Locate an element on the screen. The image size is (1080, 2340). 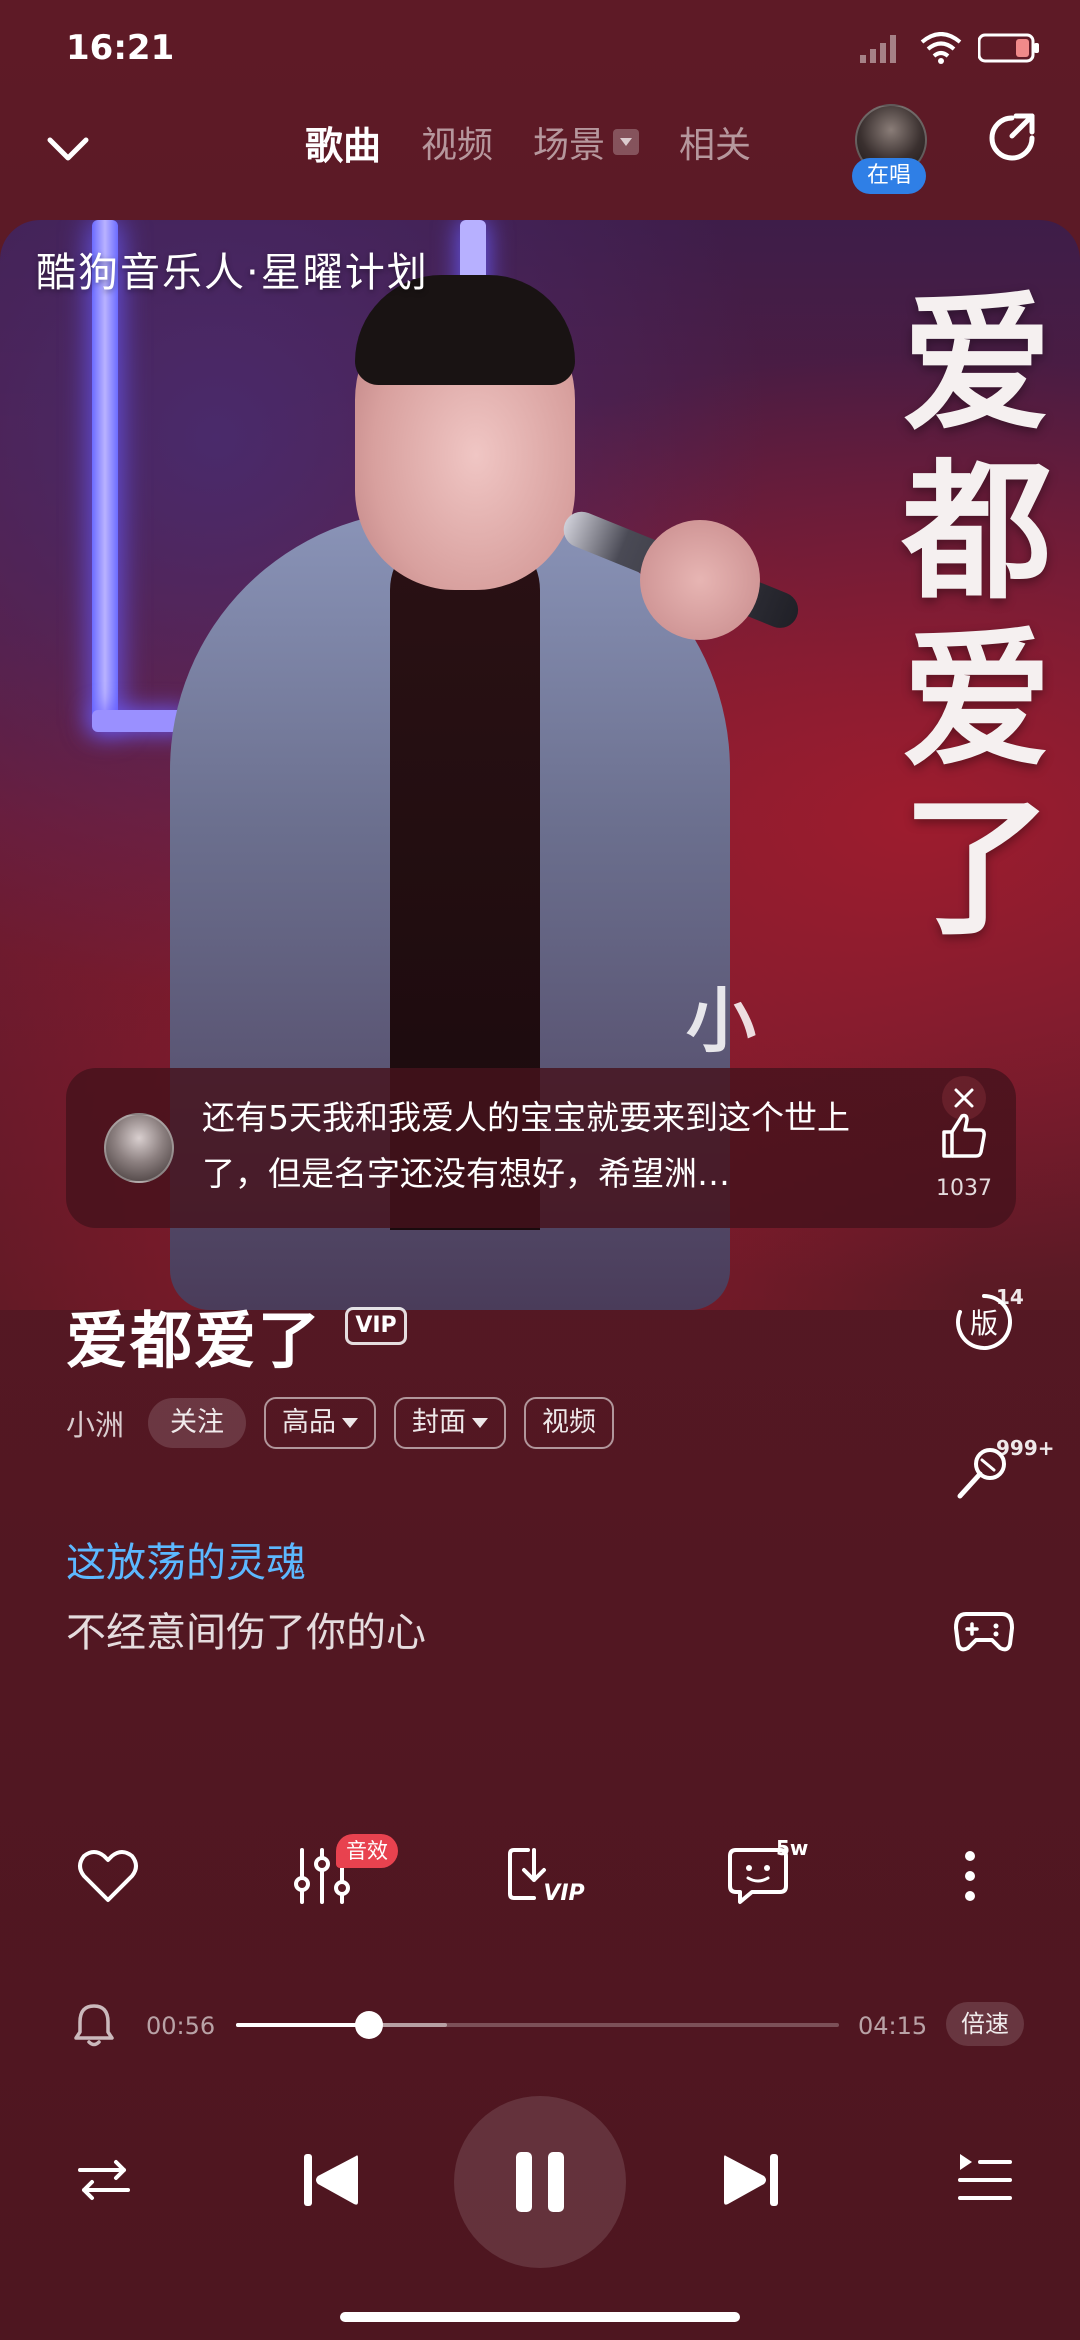
sound-effect-badge: 音效 is located at coordinates (367, 1851).